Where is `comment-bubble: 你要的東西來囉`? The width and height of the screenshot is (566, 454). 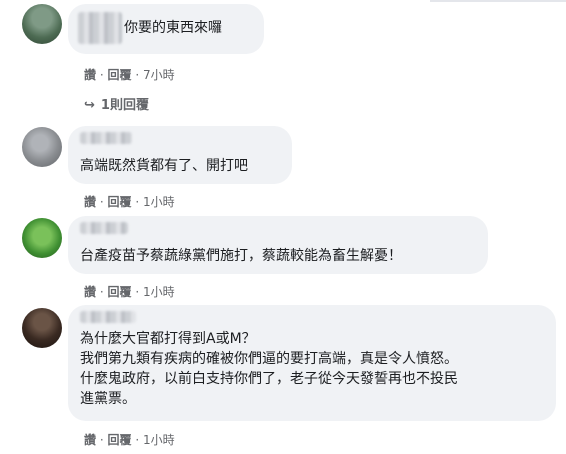 comment-bubble: 你要的東西來囉 is located at coordinates (166, 29).